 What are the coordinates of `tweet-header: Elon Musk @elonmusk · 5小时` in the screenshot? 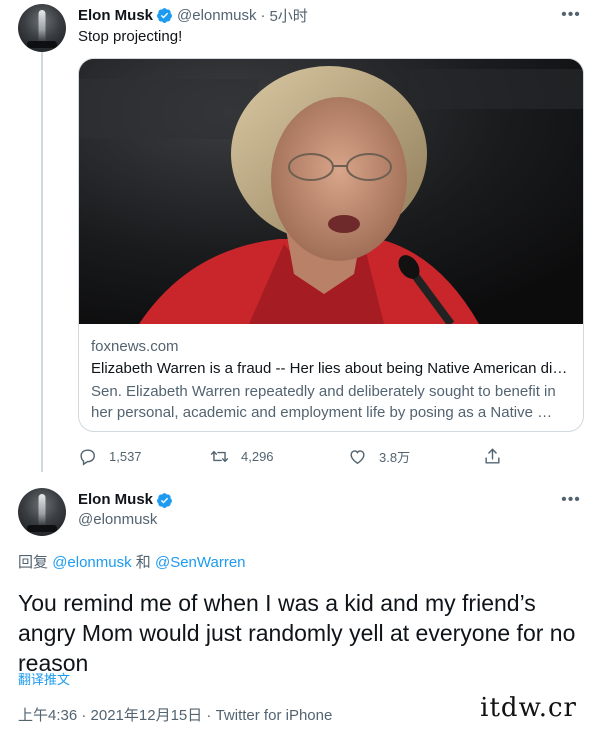 It's located at (328, 15).